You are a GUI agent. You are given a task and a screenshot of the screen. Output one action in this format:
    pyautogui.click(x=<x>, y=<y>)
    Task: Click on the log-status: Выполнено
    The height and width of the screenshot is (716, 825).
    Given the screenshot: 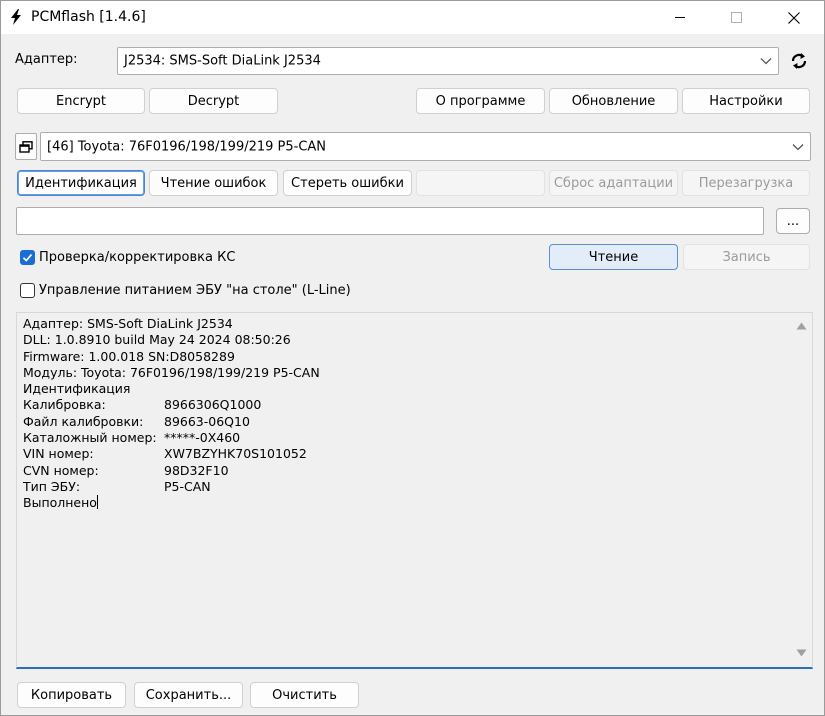 What is the action you would take?
    pyautogui.click(x=60, y=503)
    